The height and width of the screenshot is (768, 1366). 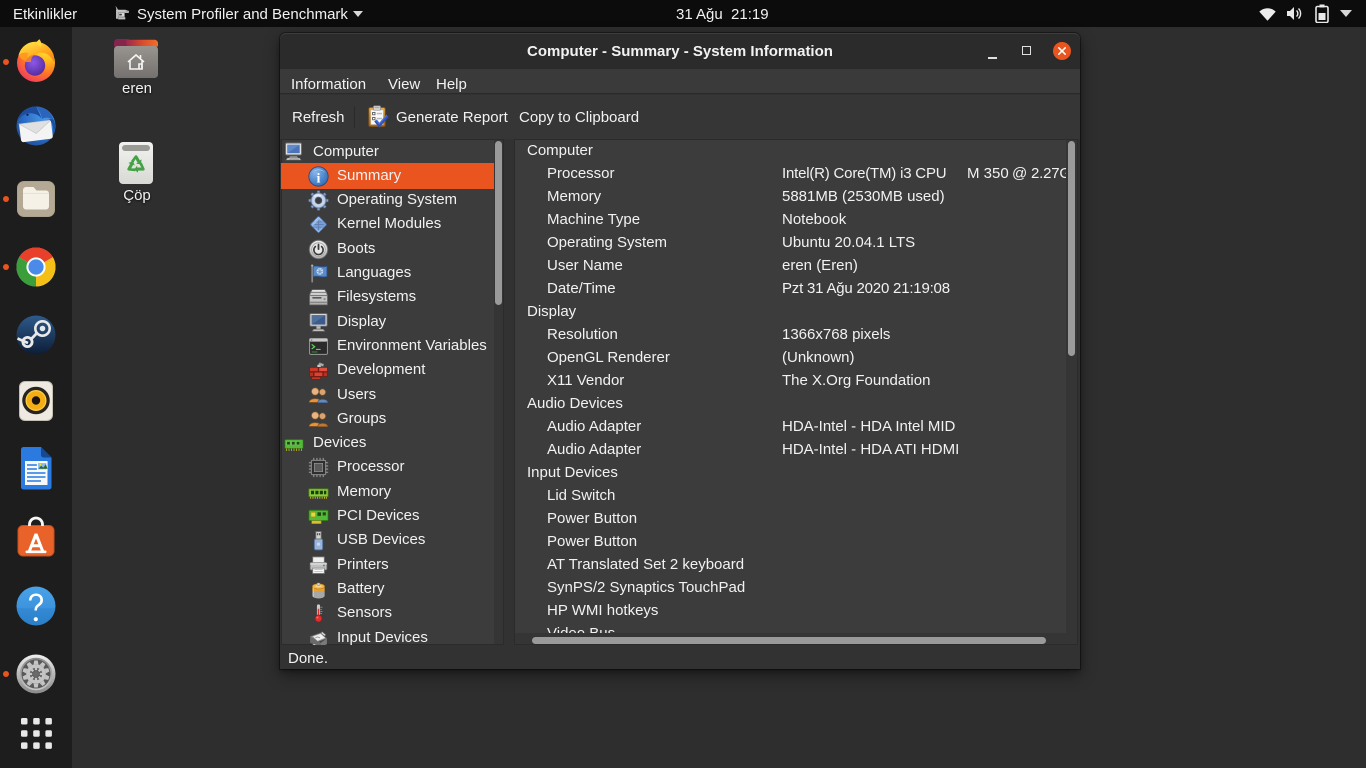 What do you see at coordinates (319, 178) in the screenshot?
I see `svg-text: i` at bounding box center [319, 178].